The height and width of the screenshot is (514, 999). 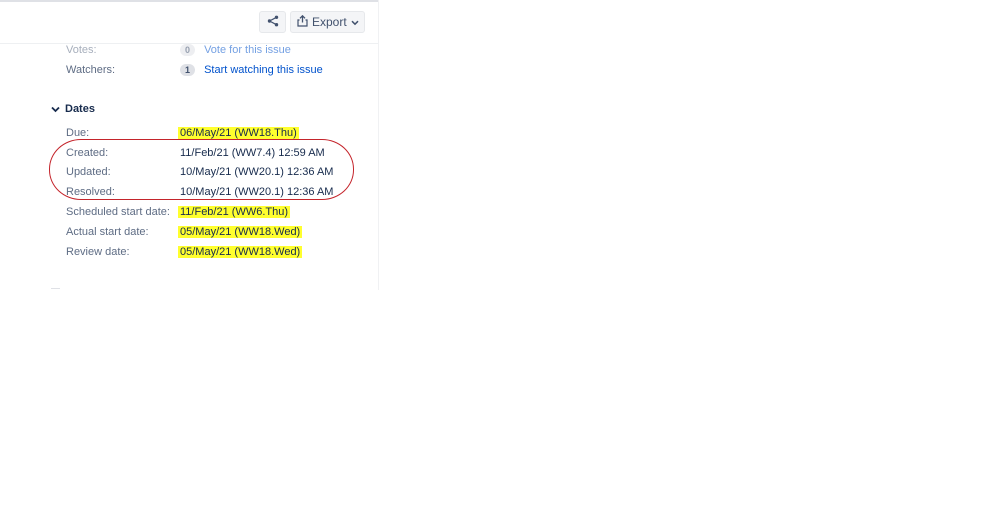 I want to click on actual-start-date-row: Actual start date: 05/May/21 (WW18.Wed), so click(x=184, y=232).